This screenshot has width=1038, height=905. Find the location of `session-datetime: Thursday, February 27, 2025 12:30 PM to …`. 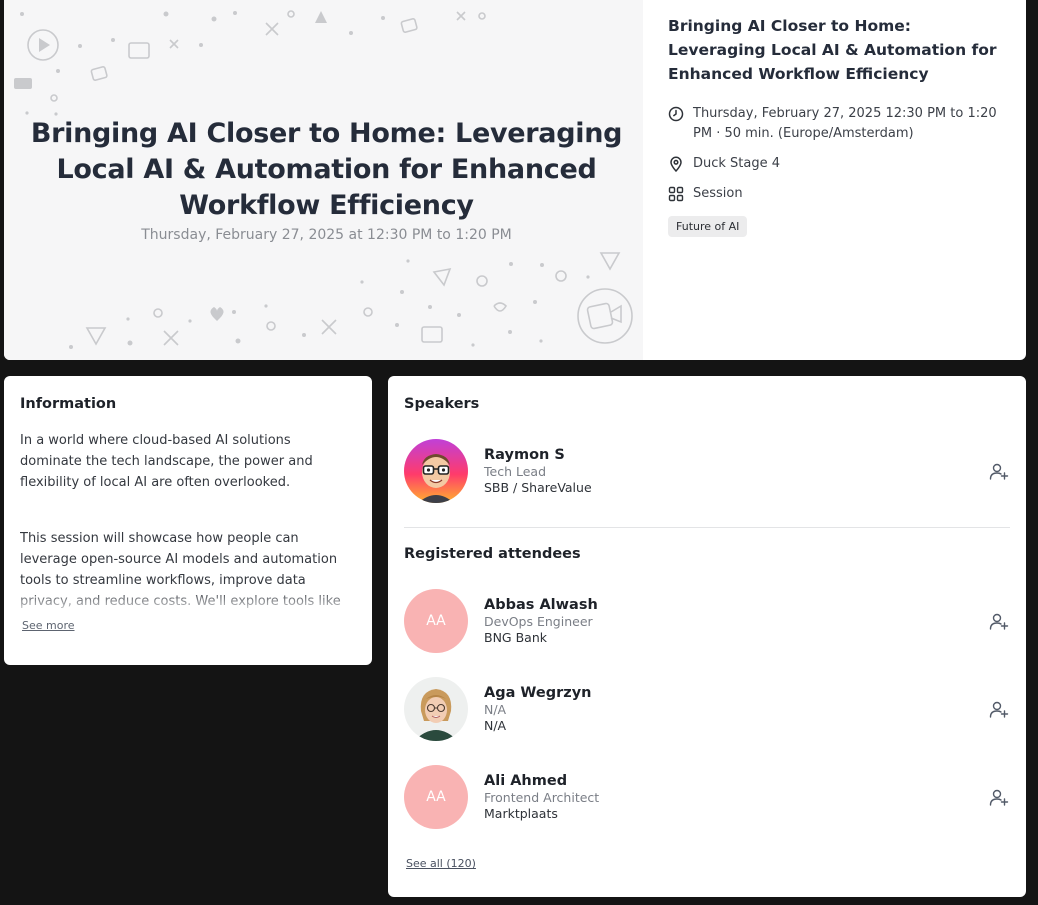

session-datetime: Thursday, February 27, 2025 12:30 PM to … is located at coordinates (845, 123).